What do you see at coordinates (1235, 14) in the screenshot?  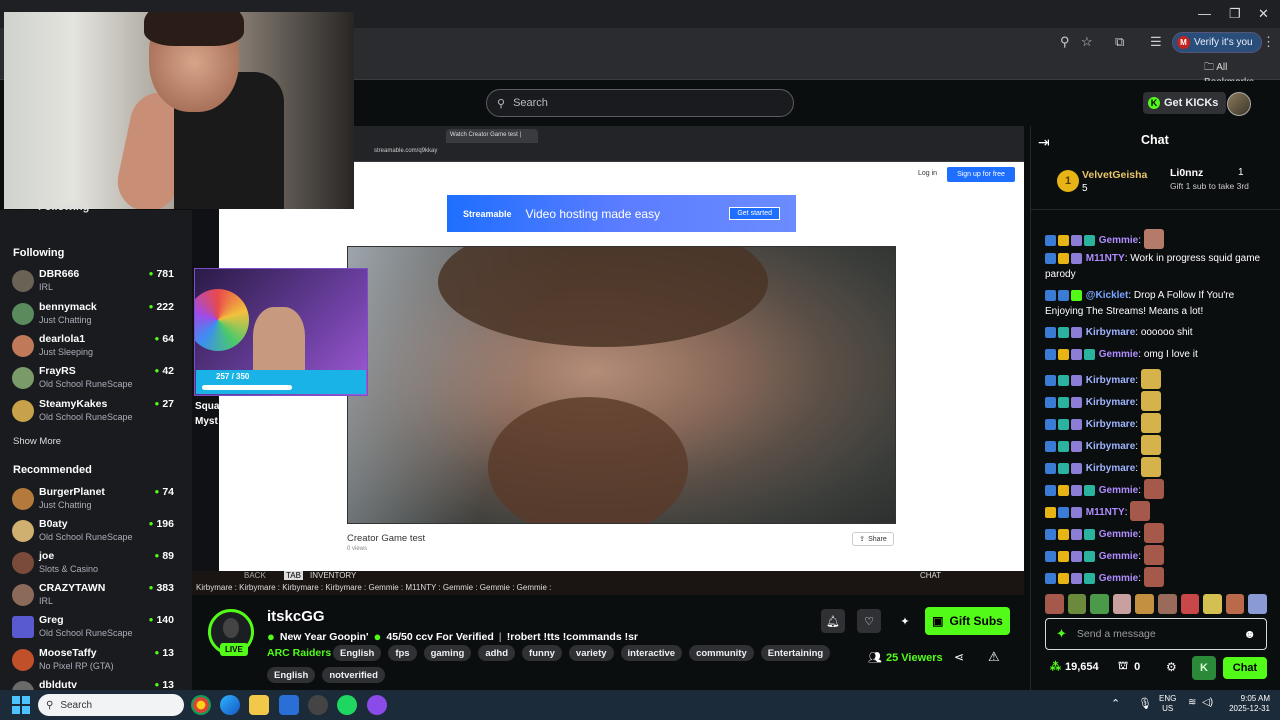 I see `maximize-icon: ❐` at bounding box center [1235, 14].